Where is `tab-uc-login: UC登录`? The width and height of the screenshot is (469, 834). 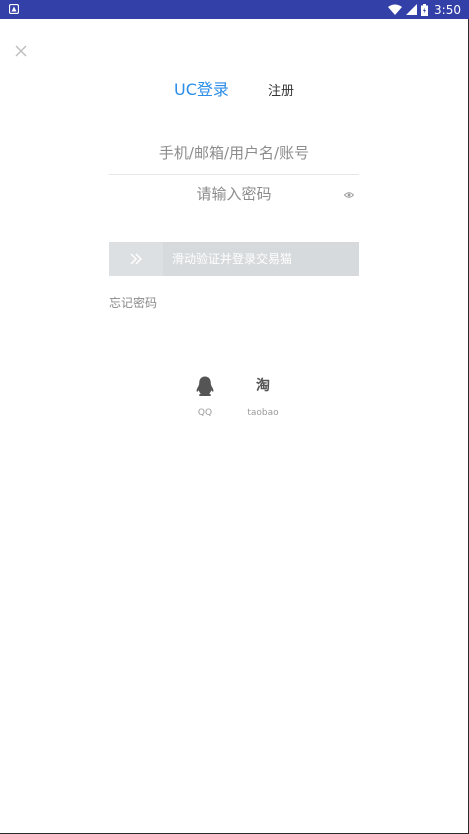 tab-uc-login: UC登录 is located at coordinates (201, 88).